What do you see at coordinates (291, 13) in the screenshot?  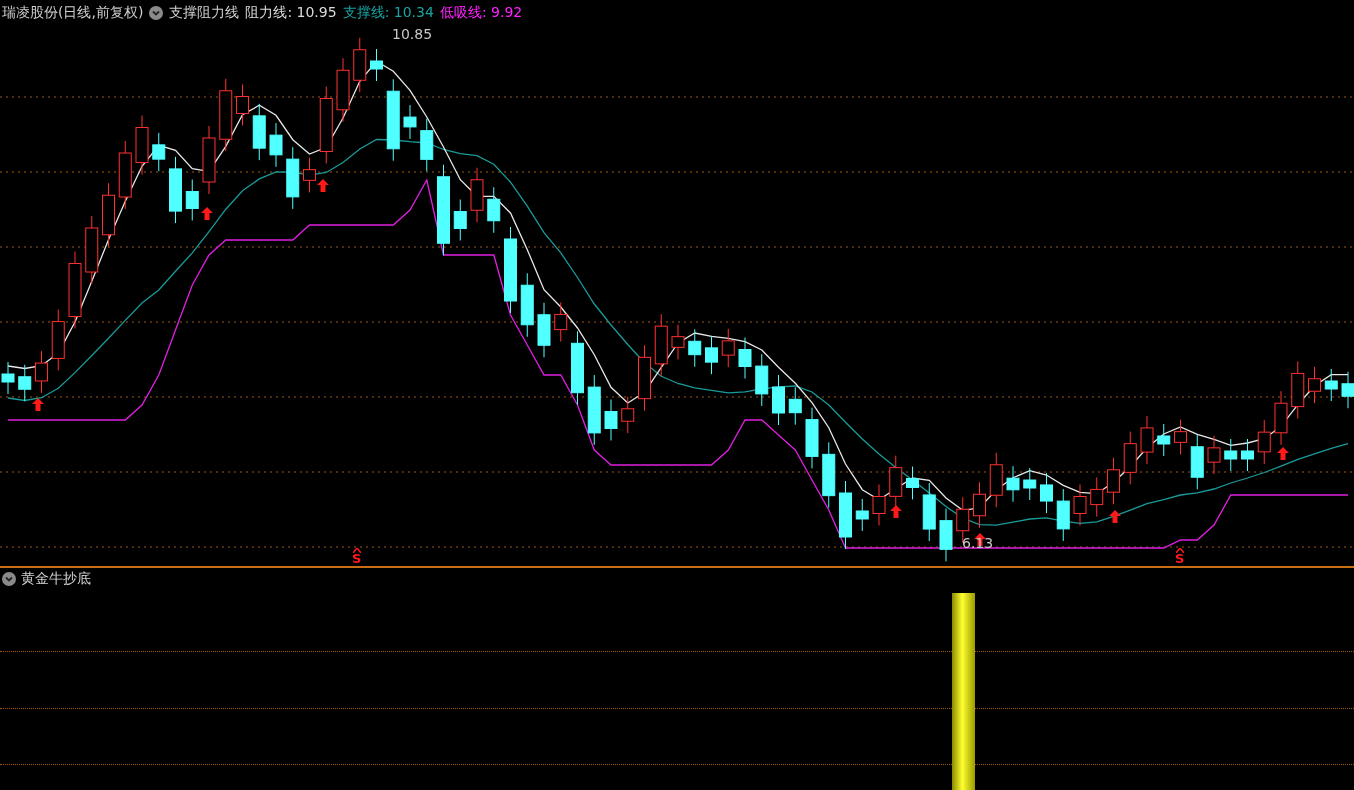 I see `indicator-value: 阻力线: 10.95` at bounding box center [291, 13].